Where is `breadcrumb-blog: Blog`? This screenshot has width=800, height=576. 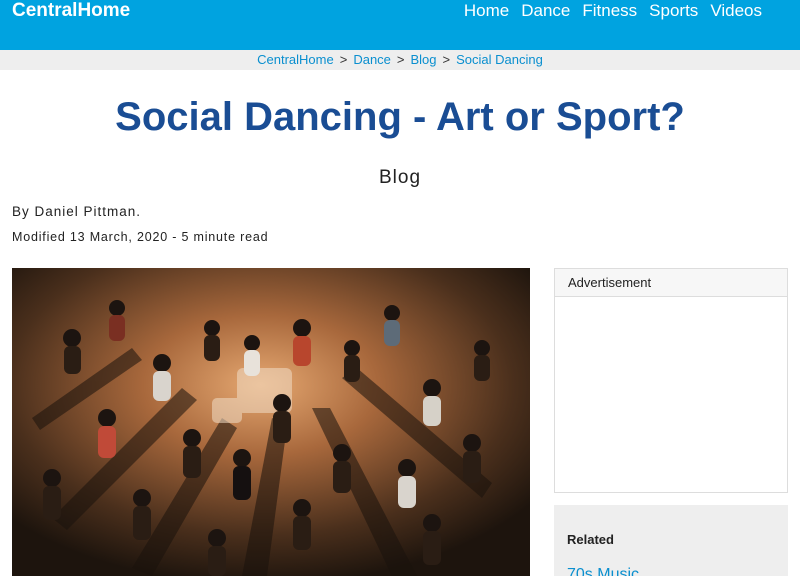 breadcrumb-blog: Blog is located at coordinates (424, 59).